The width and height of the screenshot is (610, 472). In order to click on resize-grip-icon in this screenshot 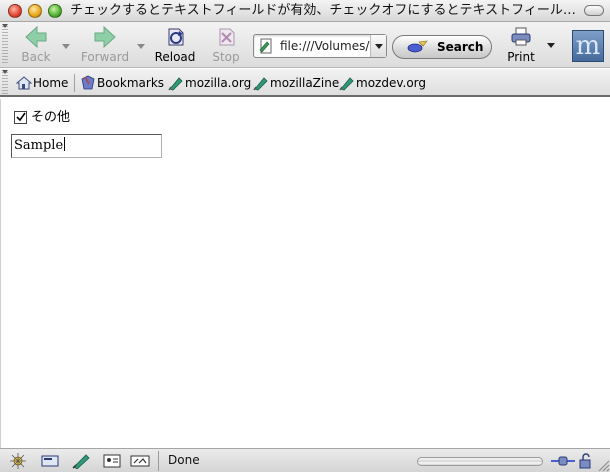, I will do `click(603, 465)`.